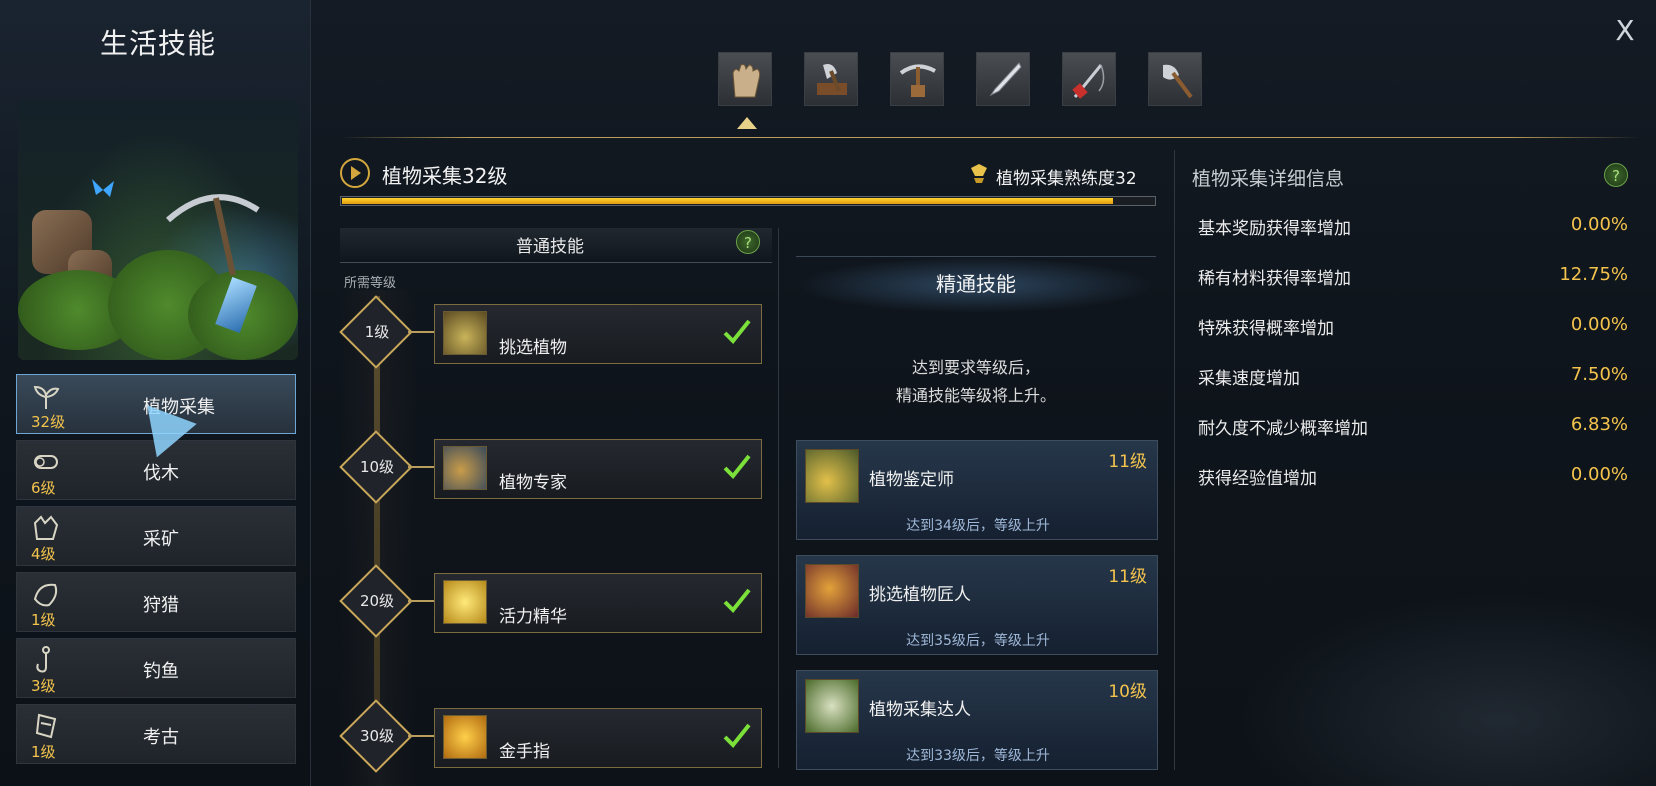 The image size is (1656, 786). I want to click on mastery-skill-card: 植物鉴定师 11级 达到34级后，等级上升, so click(977, 490).